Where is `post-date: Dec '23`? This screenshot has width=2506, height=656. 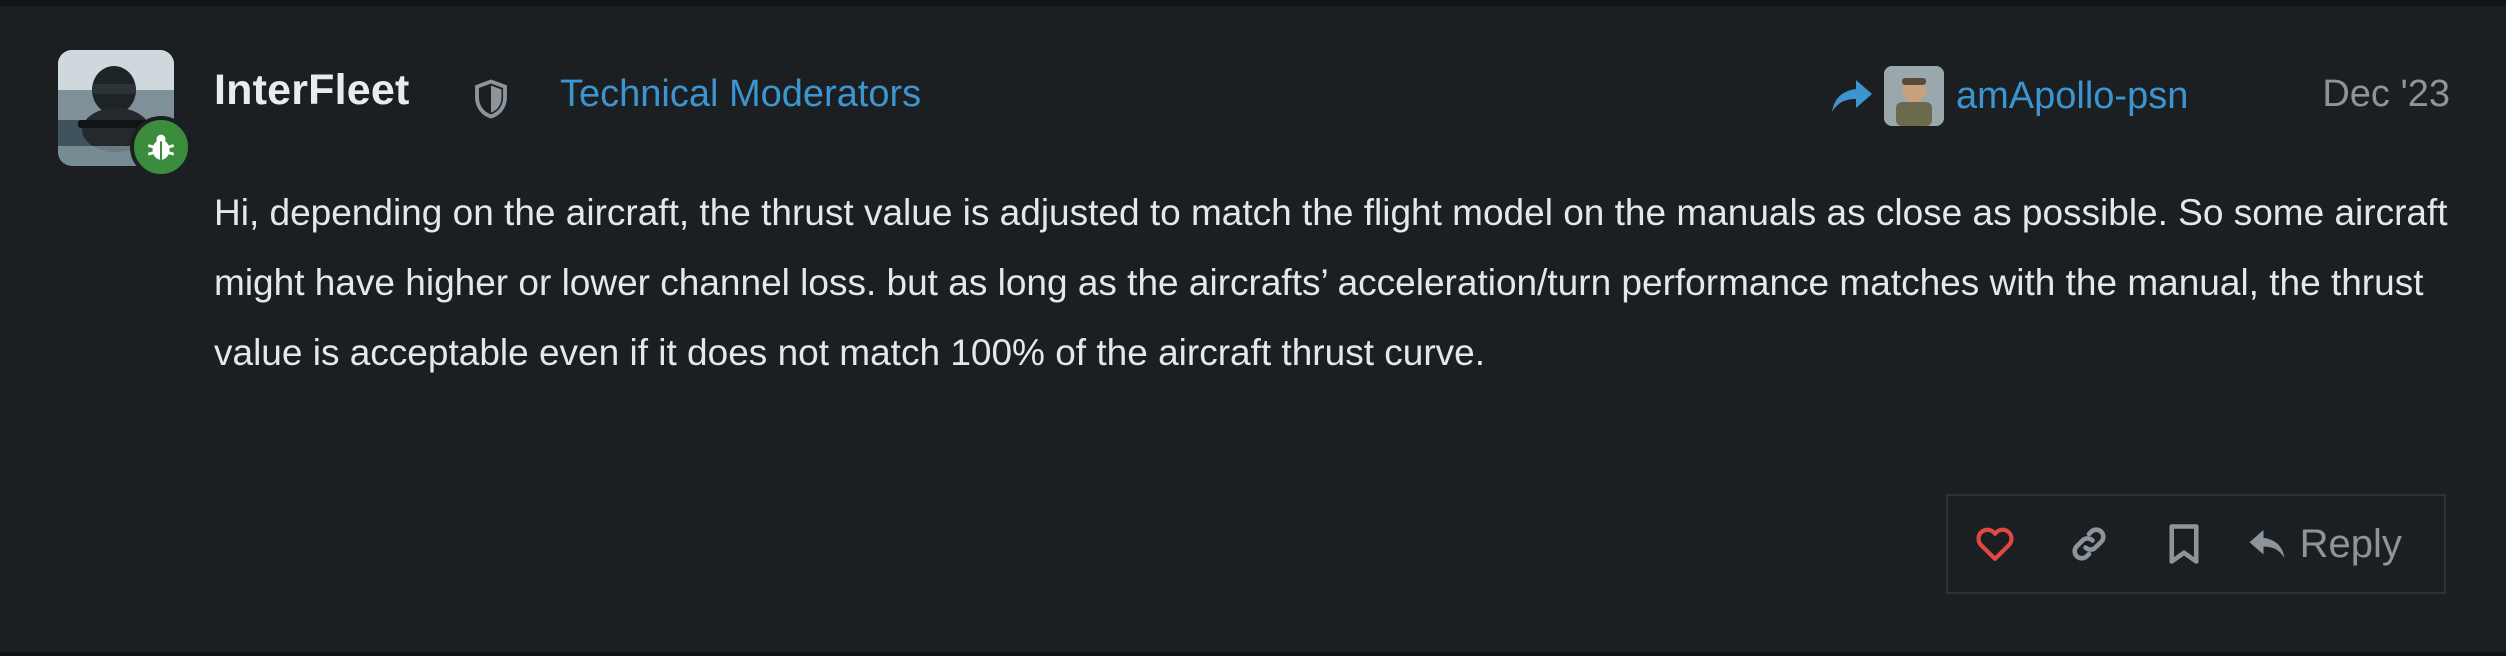
post-date: Dec '23 is located at coordinates (2386, 94).